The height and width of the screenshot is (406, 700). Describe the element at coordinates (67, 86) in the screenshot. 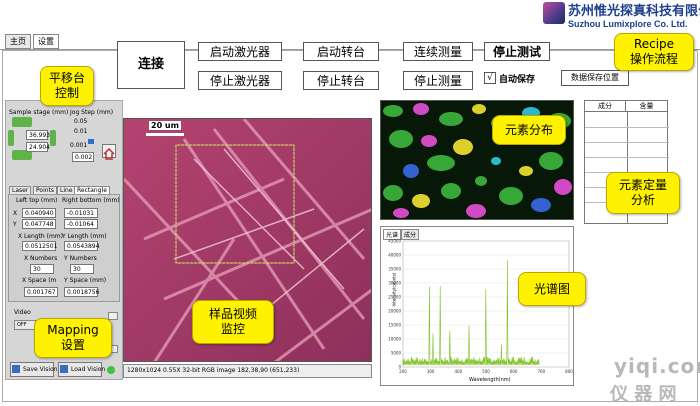

I see `callout-stage-control: 平移台 控制` at that location.